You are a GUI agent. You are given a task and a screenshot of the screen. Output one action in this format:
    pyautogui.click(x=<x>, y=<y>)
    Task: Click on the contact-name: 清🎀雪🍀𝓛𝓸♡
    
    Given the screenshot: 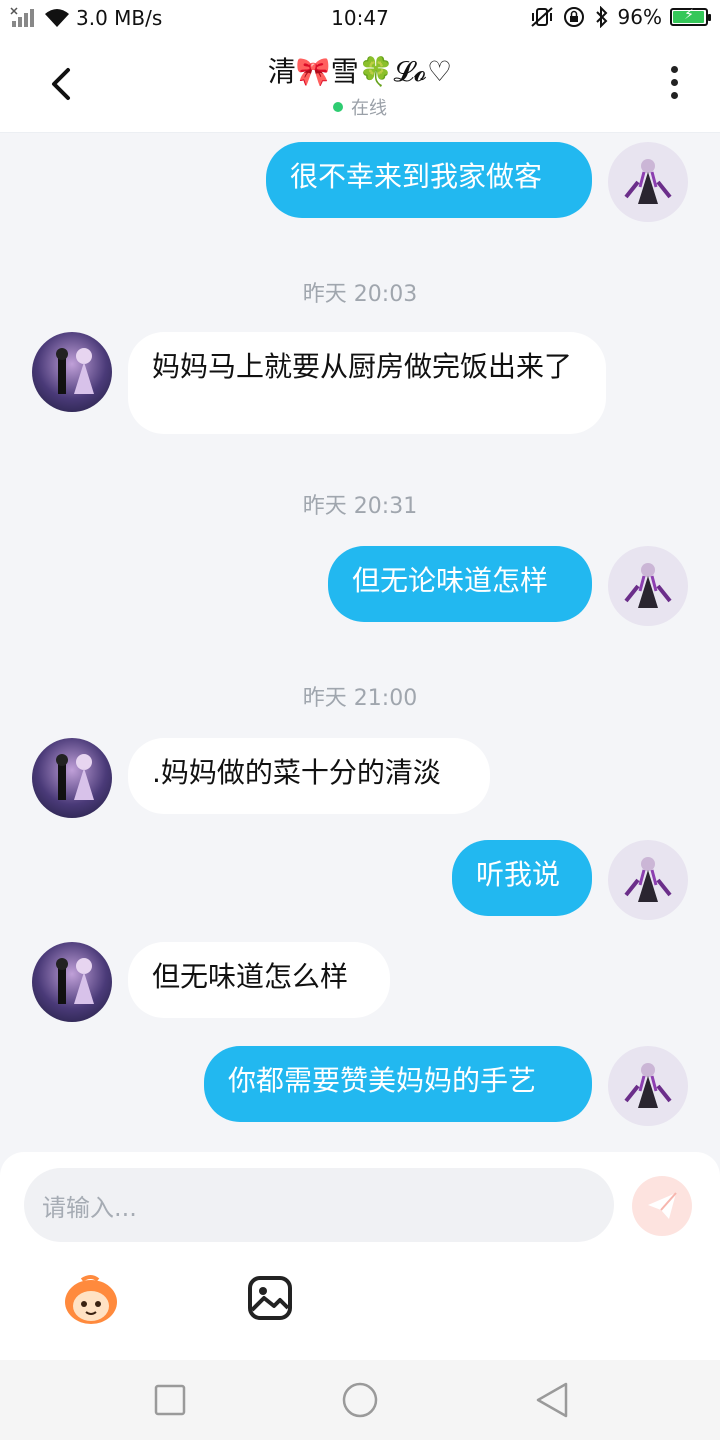 What is the action you would take?
    pyautogui.click(x=360, y=71)
    